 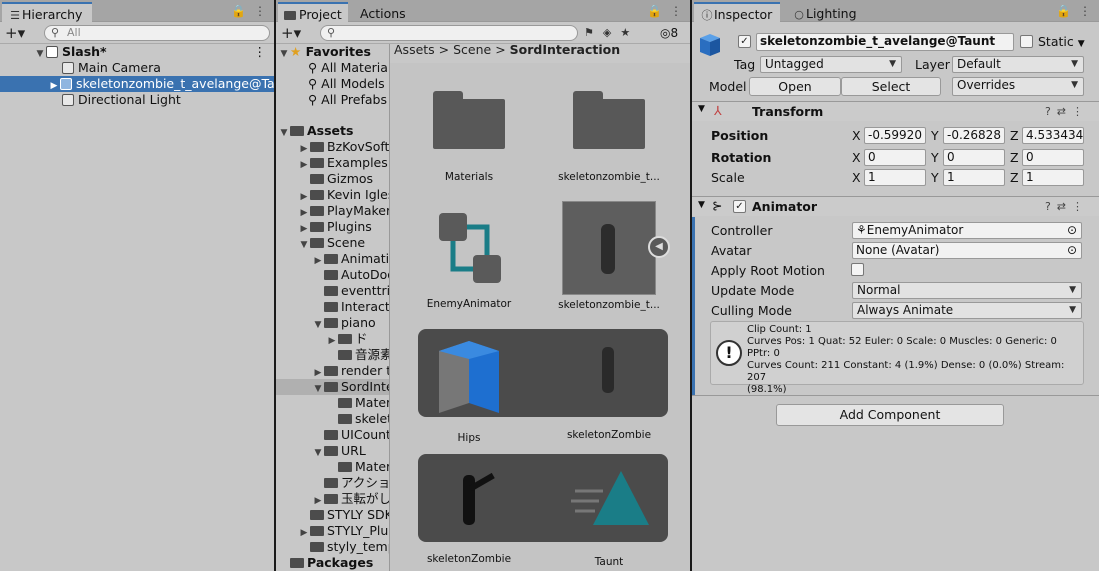 I want to click on scene-menu-icon: ⋮, so click(x=260, y=52).